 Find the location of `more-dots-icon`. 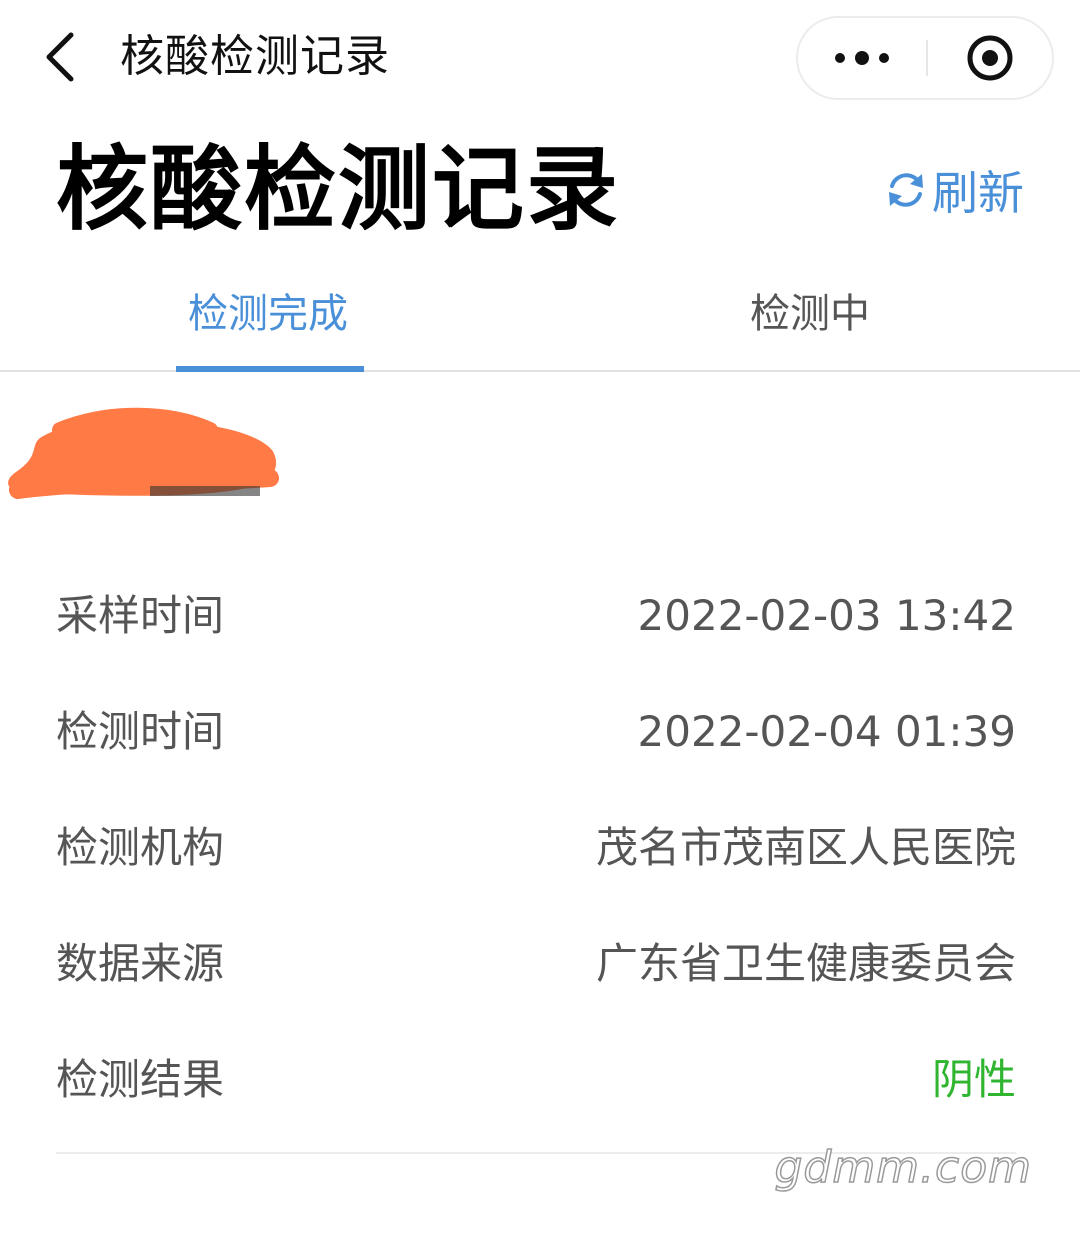

more-dots-icon is located at coordinates (862, 58).